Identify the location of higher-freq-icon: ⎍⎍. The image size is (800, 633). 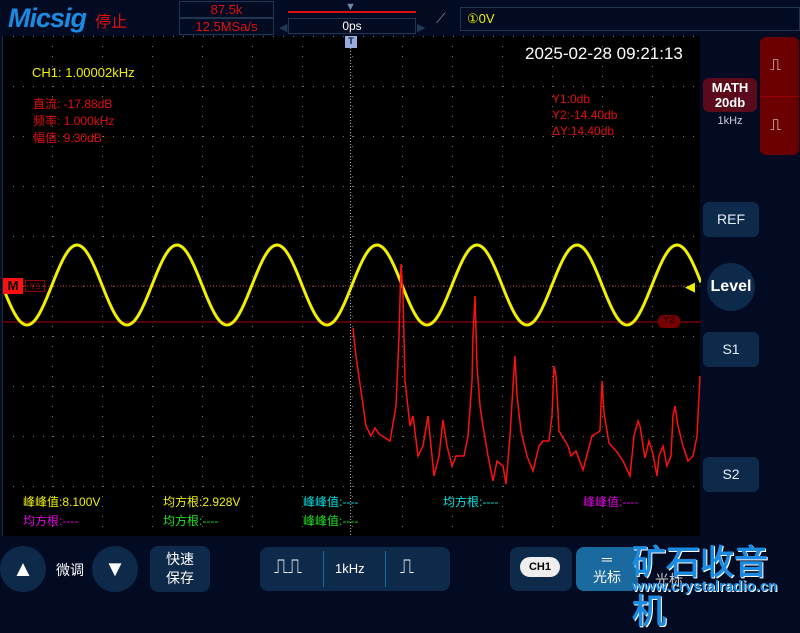
(288, 567).